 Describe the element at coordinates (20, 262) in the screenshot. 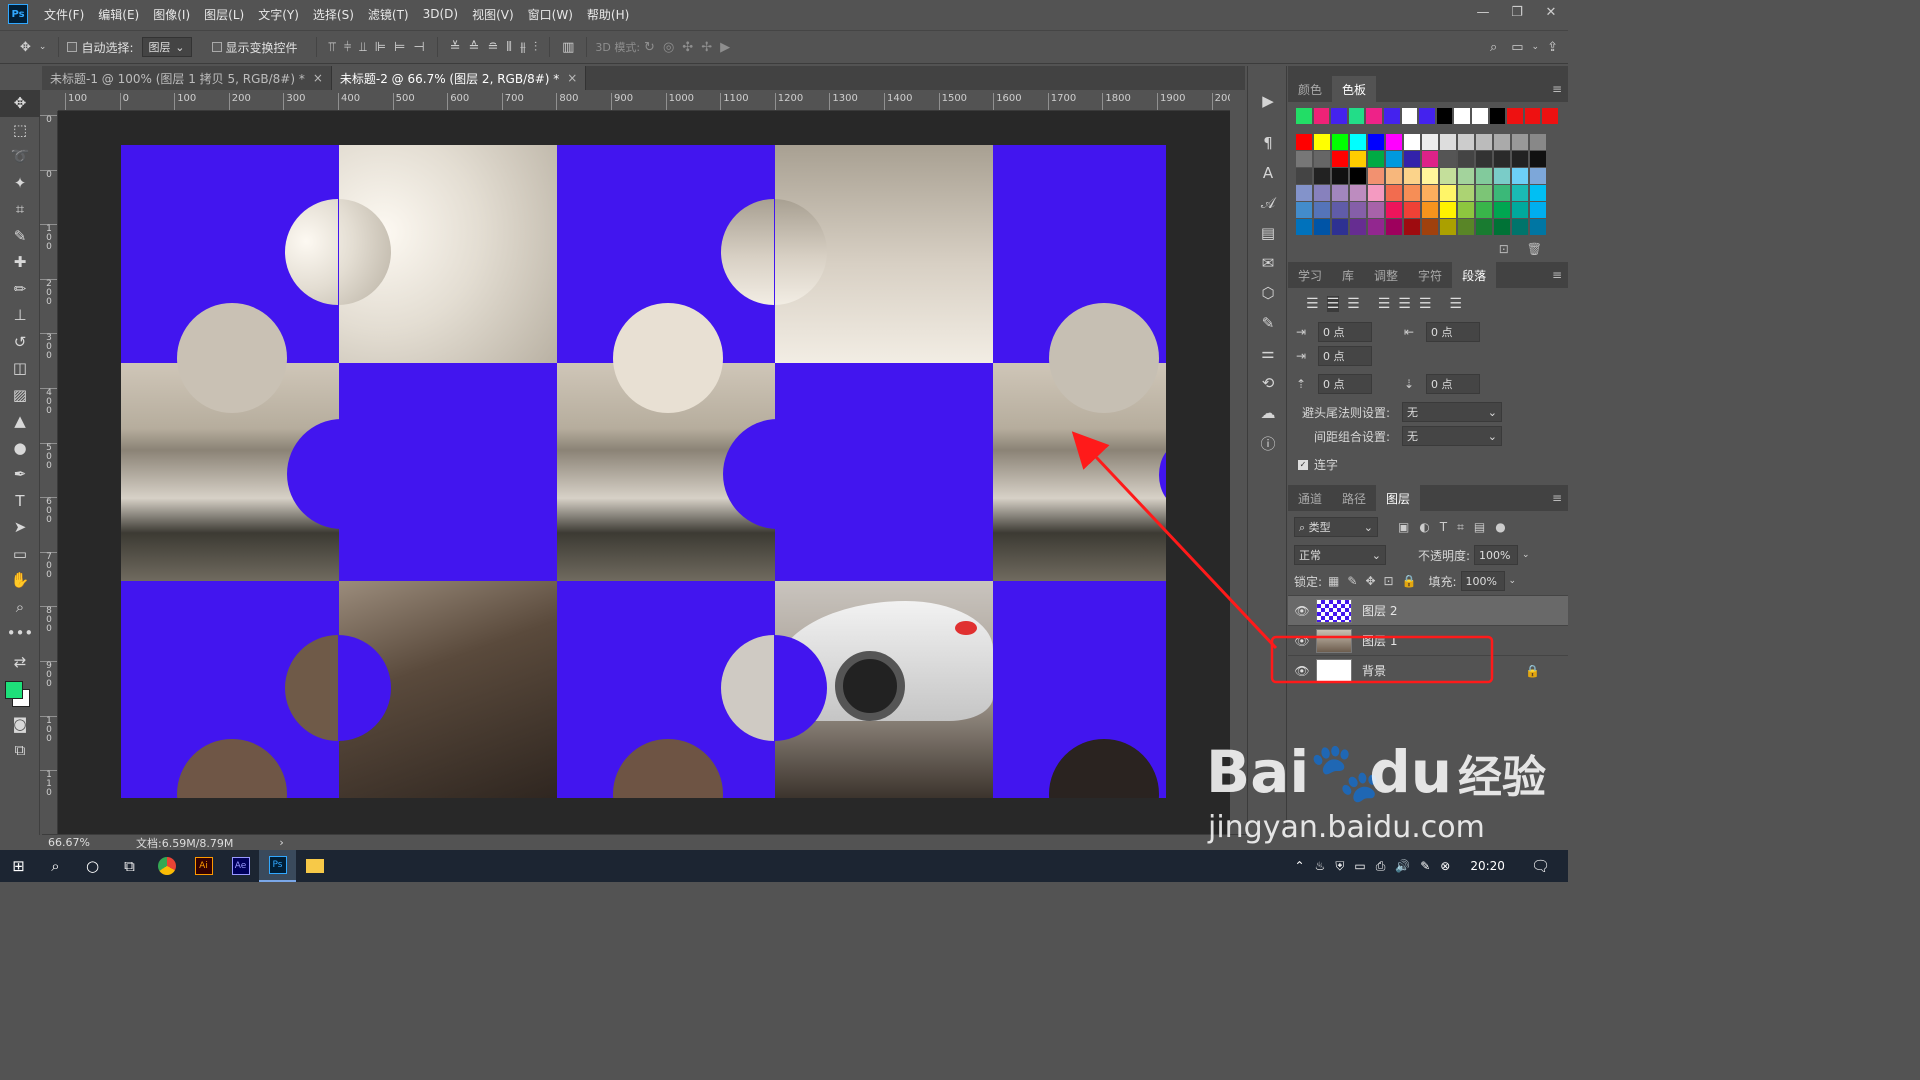

I see `healing-tool-icon: ✚` at that location.